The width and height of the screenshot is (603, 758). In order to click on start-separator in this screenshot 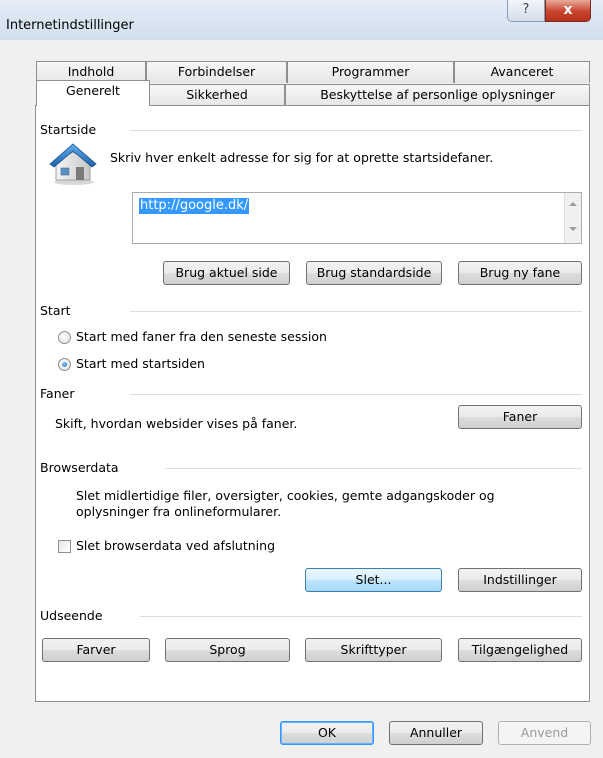, I will do `click(356, 311)`.